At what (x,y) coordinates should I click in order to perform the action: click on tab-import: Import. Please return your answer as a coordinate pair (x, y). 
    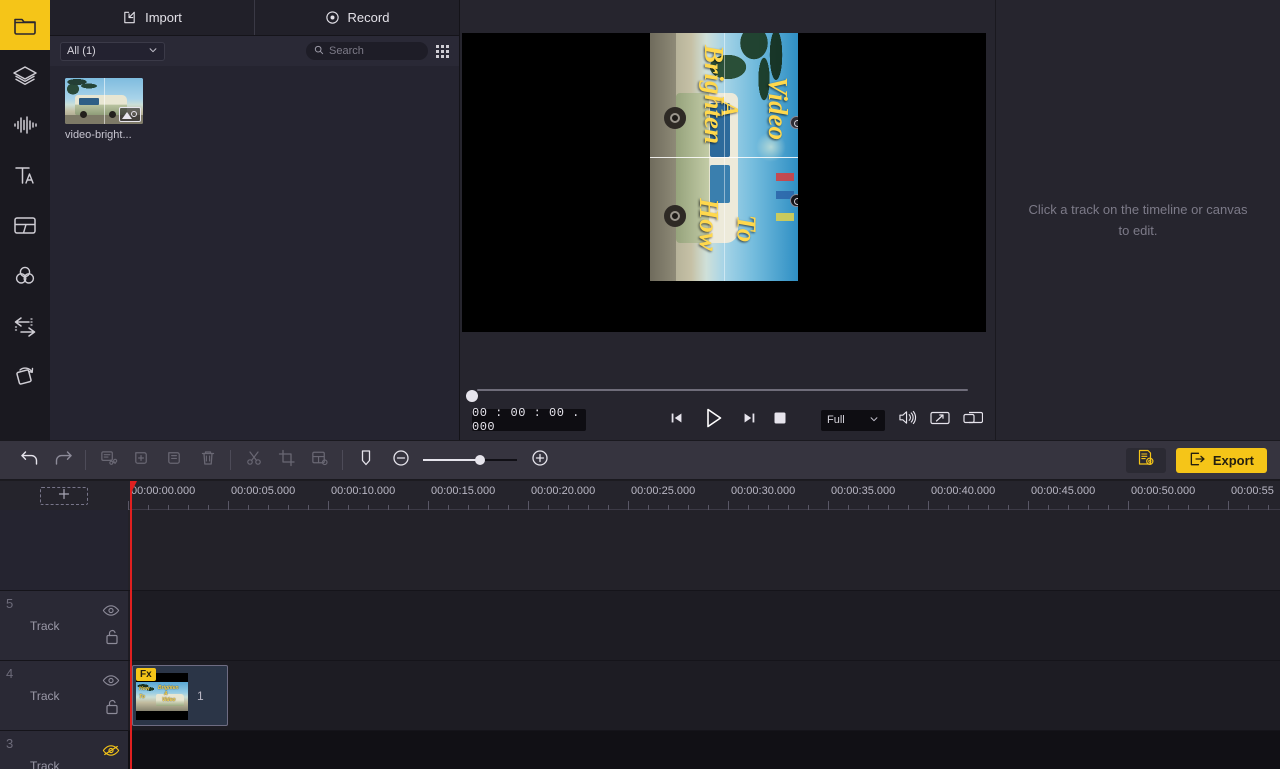
    Looking at the image, I should click on (152, 17).